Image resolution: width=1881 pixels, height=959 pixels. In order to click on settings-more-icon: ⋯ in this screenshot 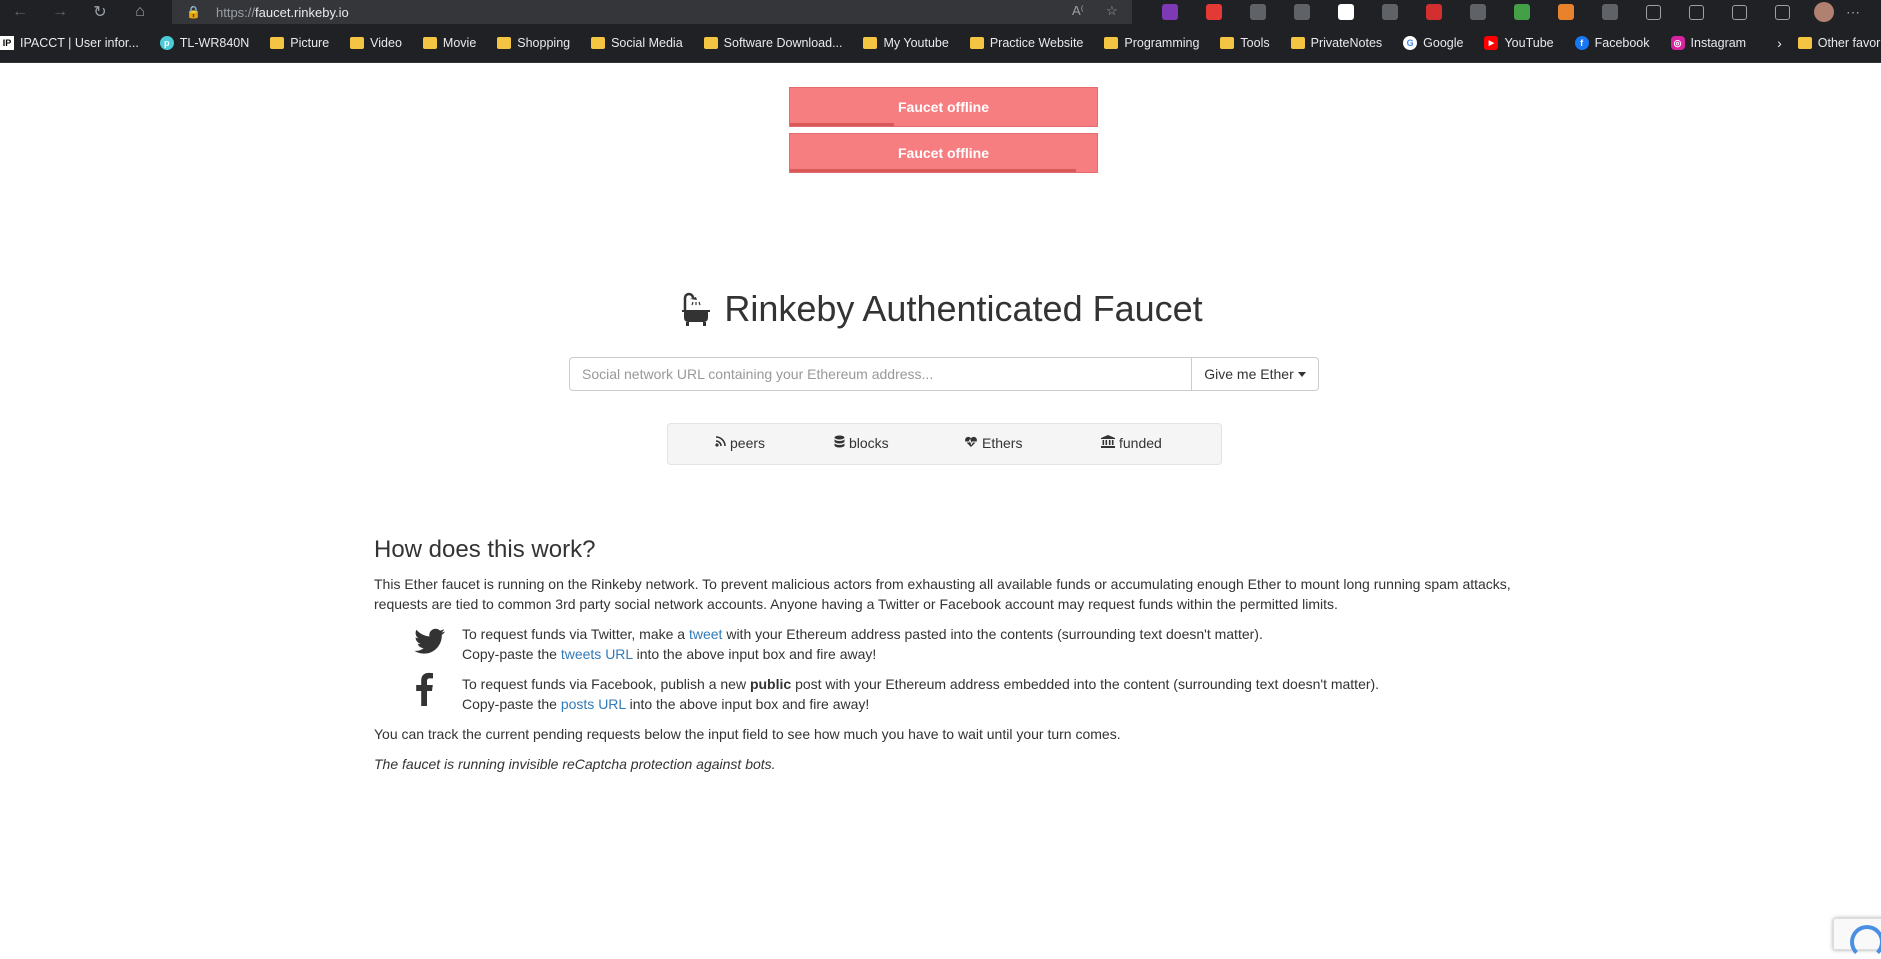, I will do `click(1853, 12)`.